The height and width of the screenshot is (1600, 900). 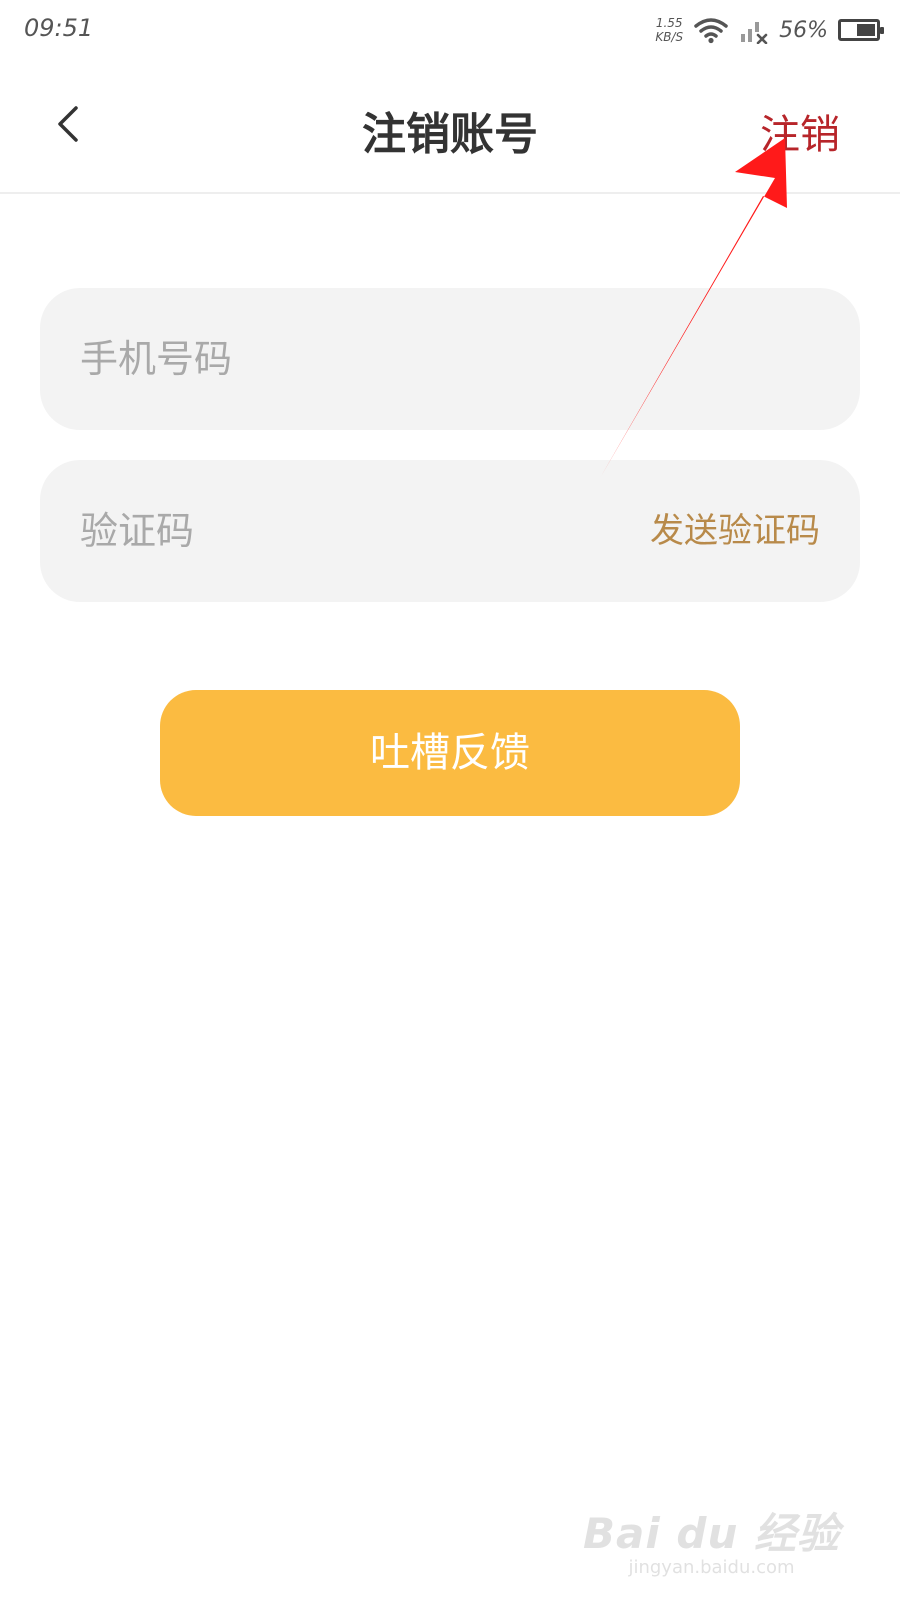 What do you see at coordinates (866, 30) in the screenshot?
I see `battery-level-fill` at bounding box center [866, 30].